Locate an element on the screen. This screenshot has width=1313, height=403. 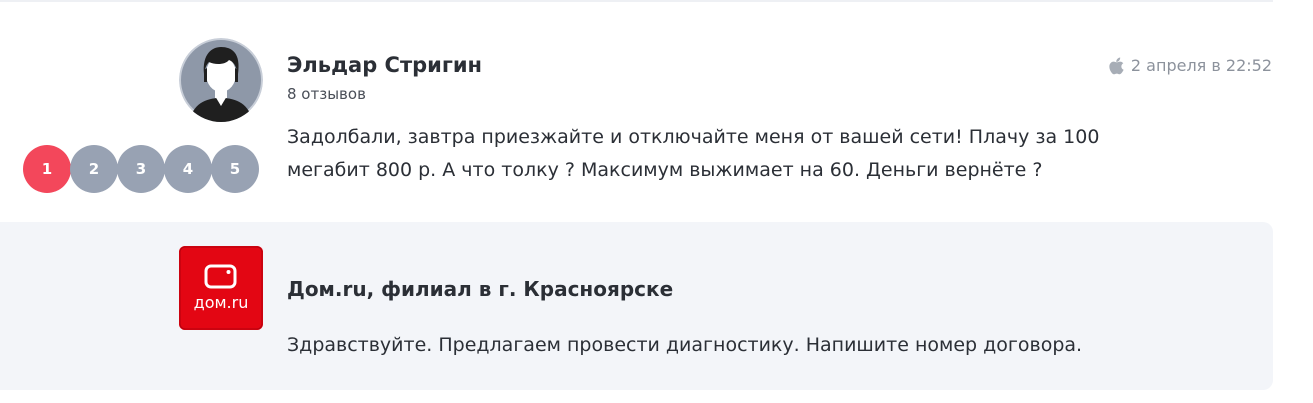
author-name: Эльдар Стригин is located at coordinates (384, 65).